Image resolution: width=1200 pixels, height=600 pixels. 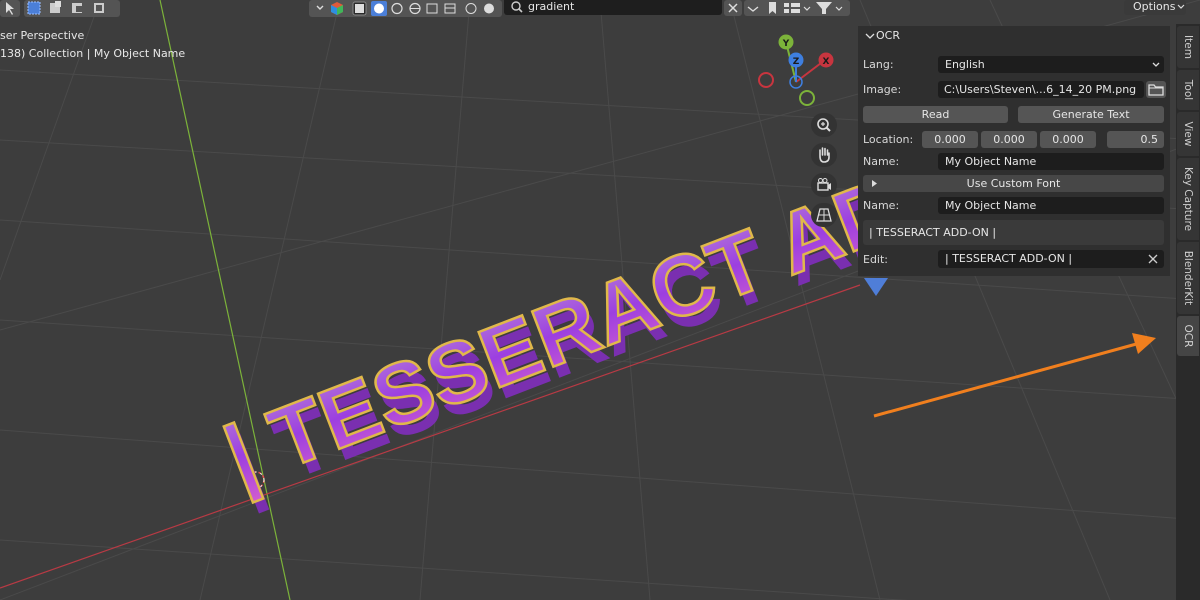 I want to click on edit-text-value: | TESSERACT ADD-ON |, so click(x=1009, y=258).